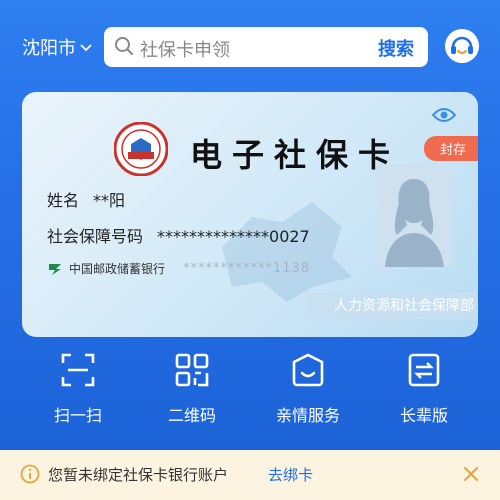  I want to click on bind-card-link: 去绑卡, so click(290, 474).